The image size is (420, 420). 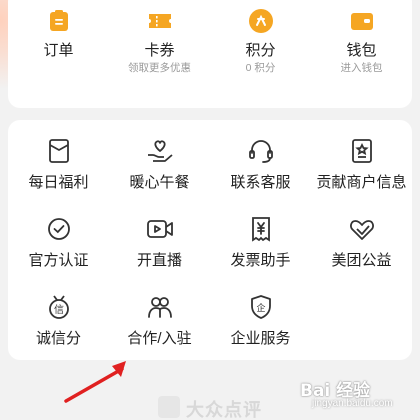 I want to click on contribute-merchant-entry: 贡献商户信息, so click(x=361, y=175).